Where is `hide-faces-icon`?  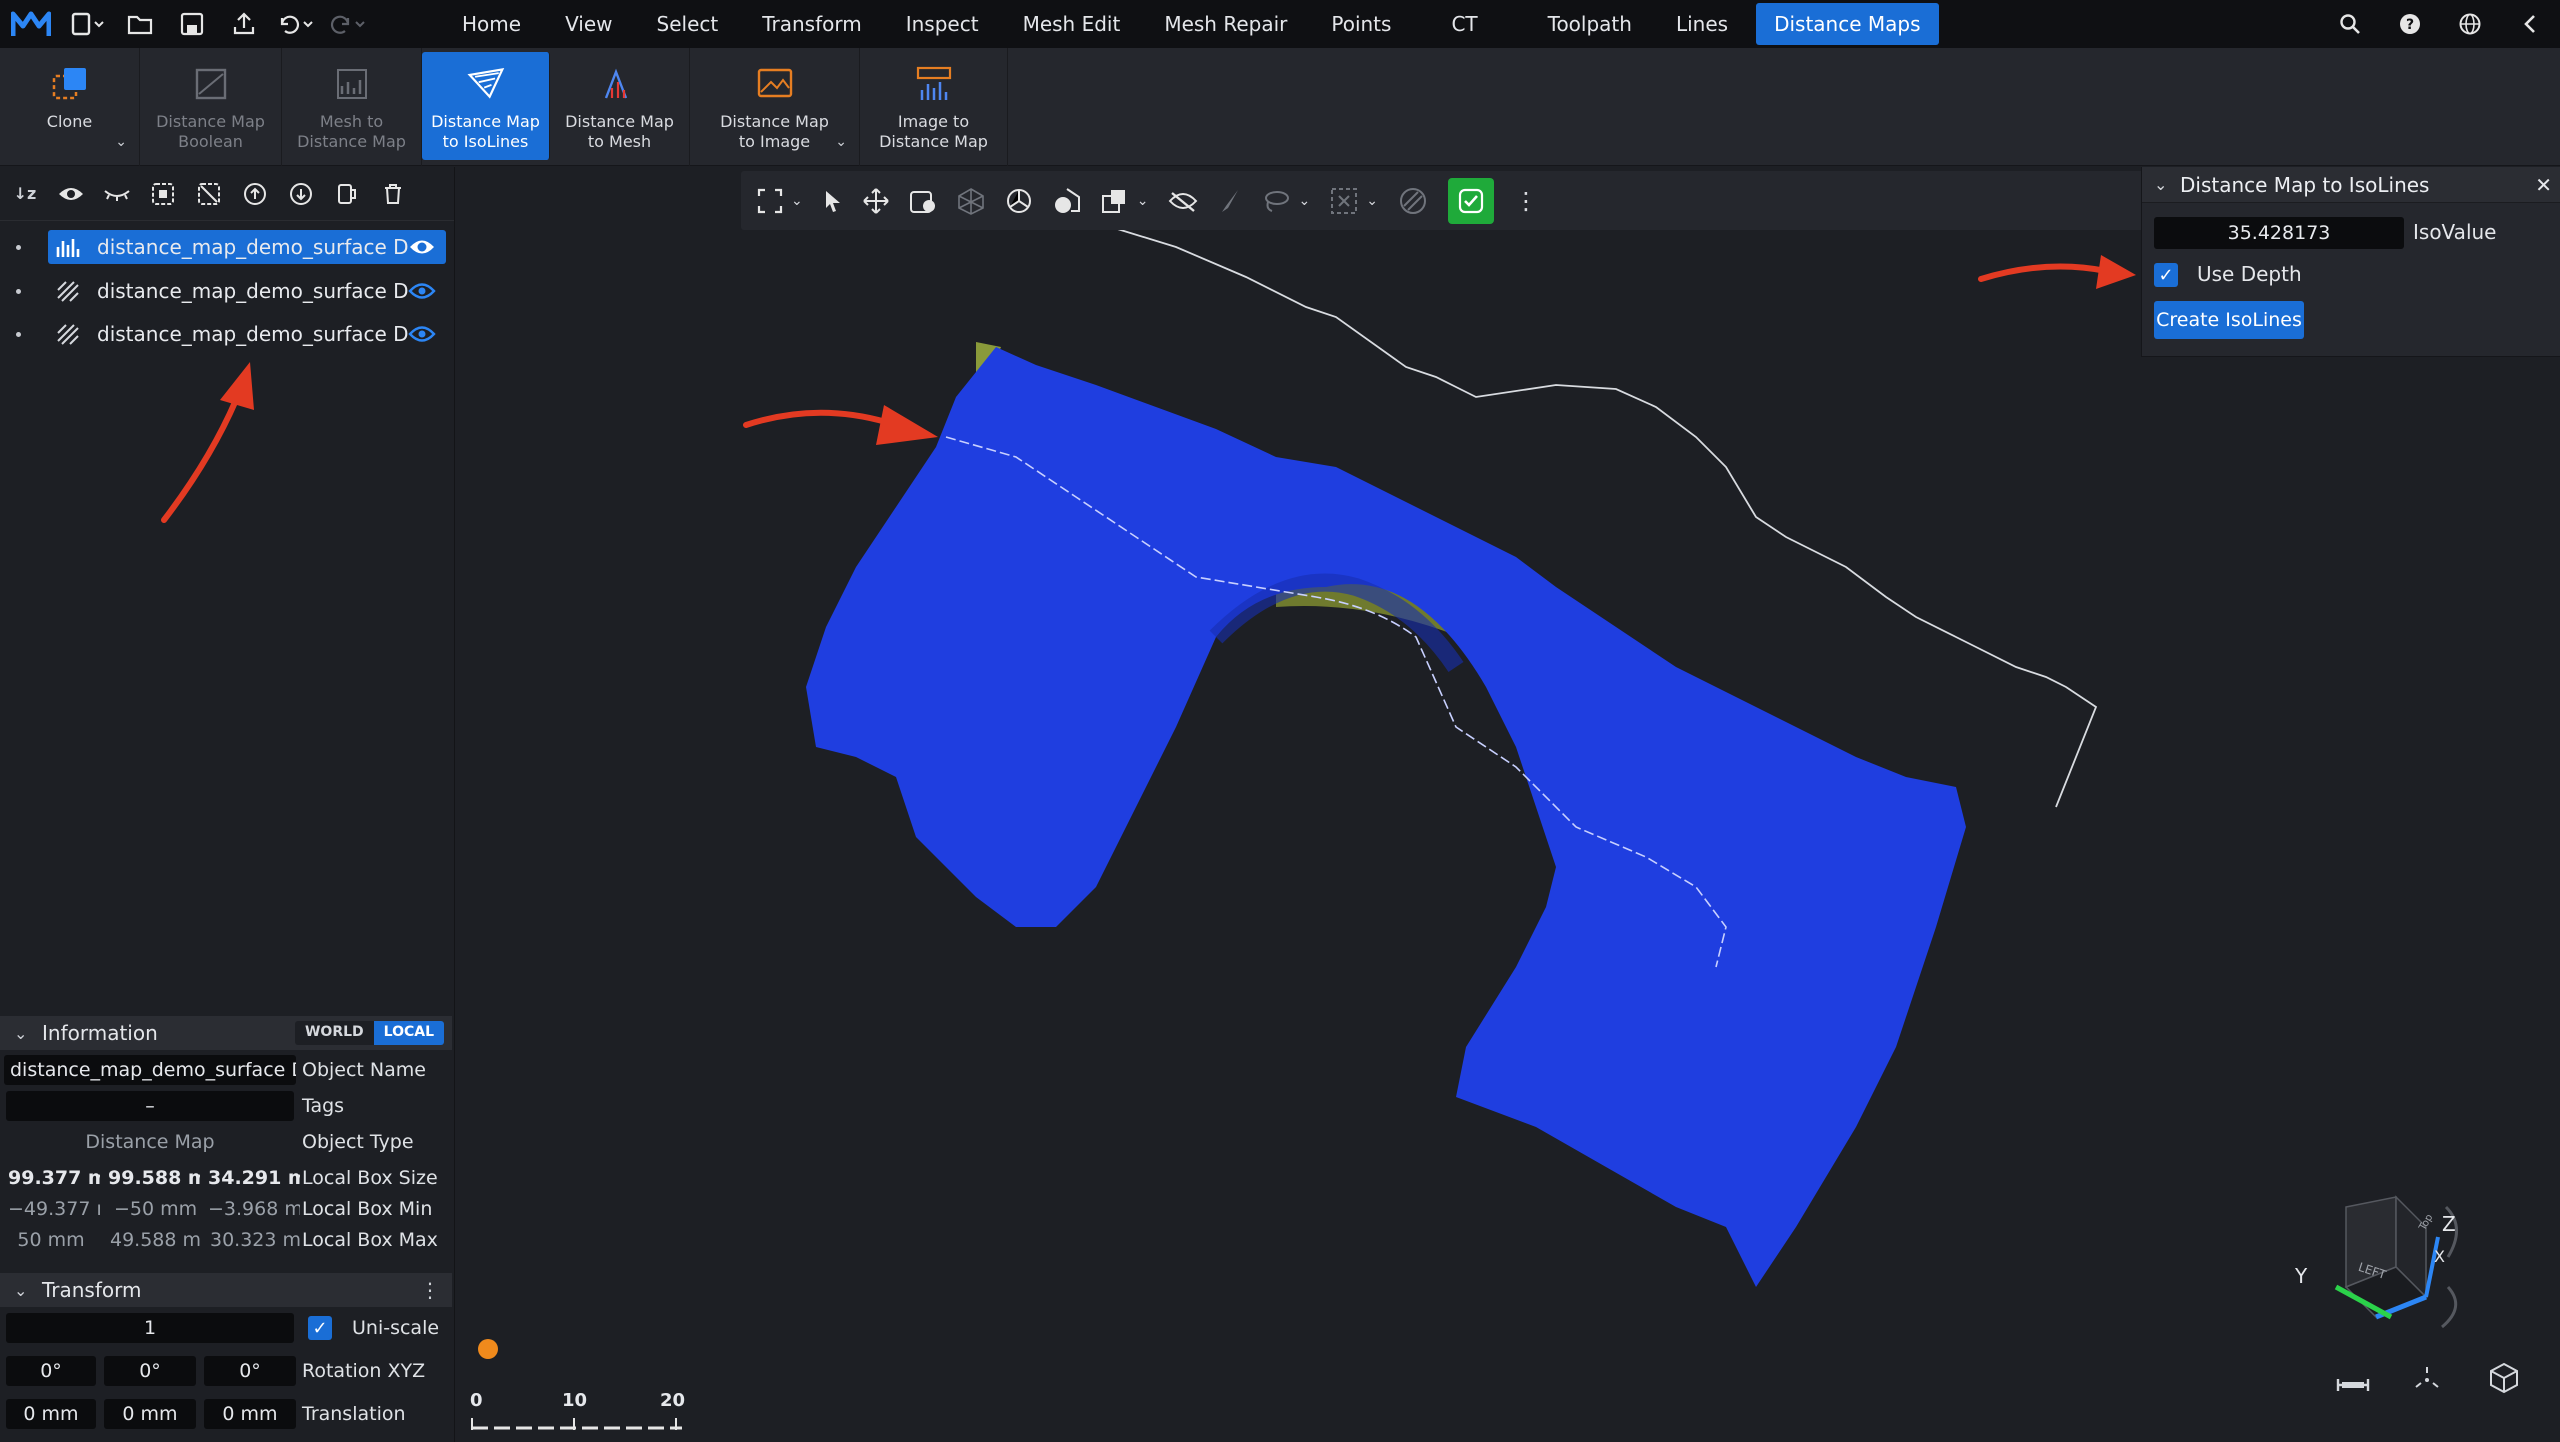
hide-faces-icon is located at coordinates (1183, 201).